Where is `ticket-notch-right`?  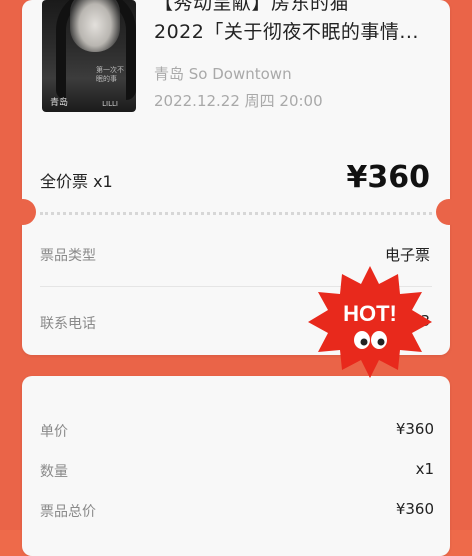 ticket-notch-right is located at coordinates (449, 212).